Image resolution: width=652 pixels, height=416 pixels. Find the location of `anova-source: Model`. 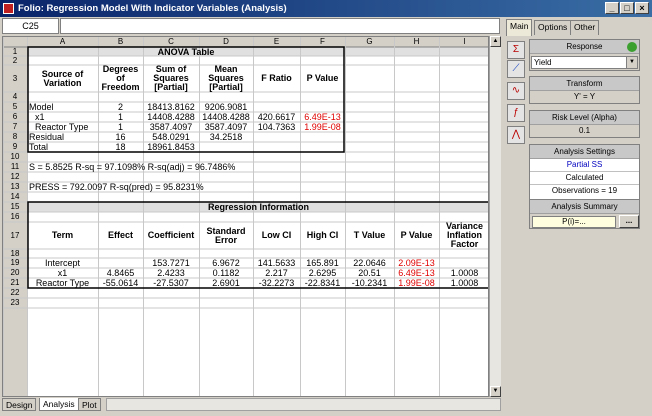

anova-source: Model is located at coordinates (62, 107).